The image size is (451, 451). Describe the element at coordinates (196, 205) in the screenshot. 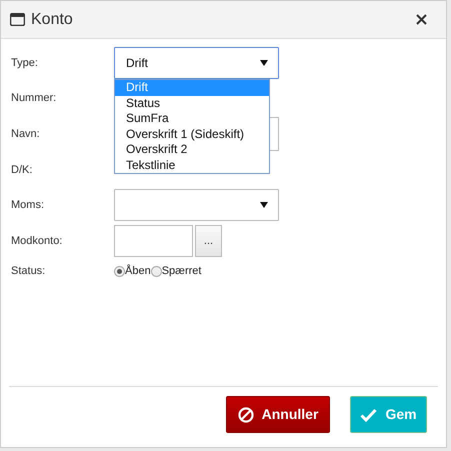

I see `select-field` at that location.